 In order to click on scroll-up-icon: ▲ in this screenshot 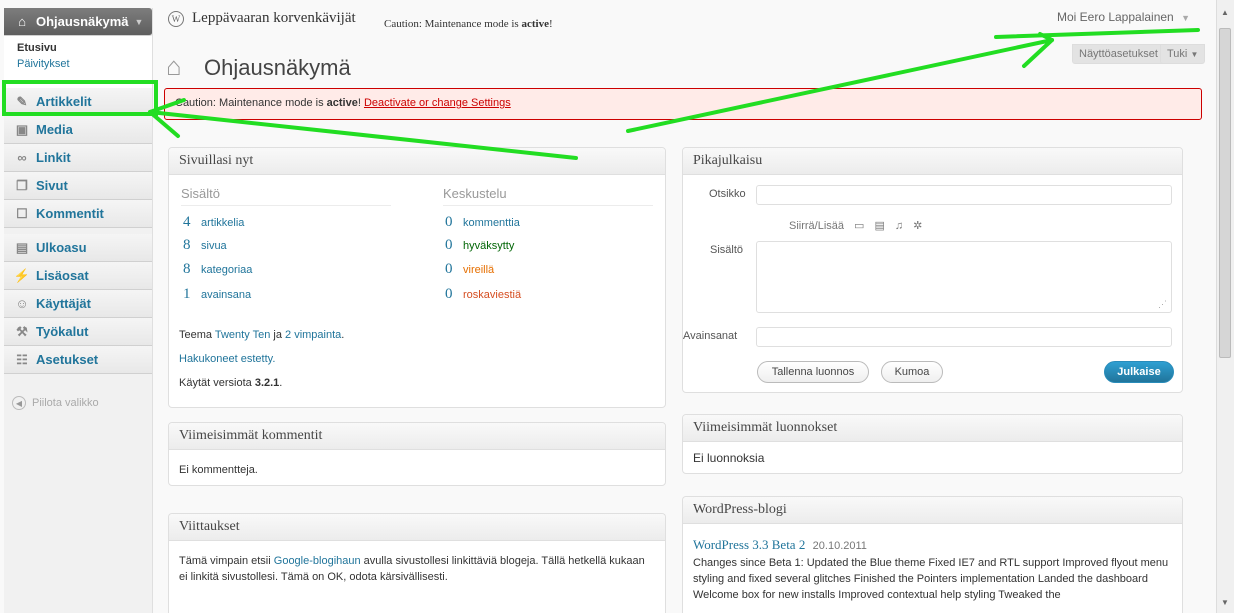, I will do `click(1225, 12)`.